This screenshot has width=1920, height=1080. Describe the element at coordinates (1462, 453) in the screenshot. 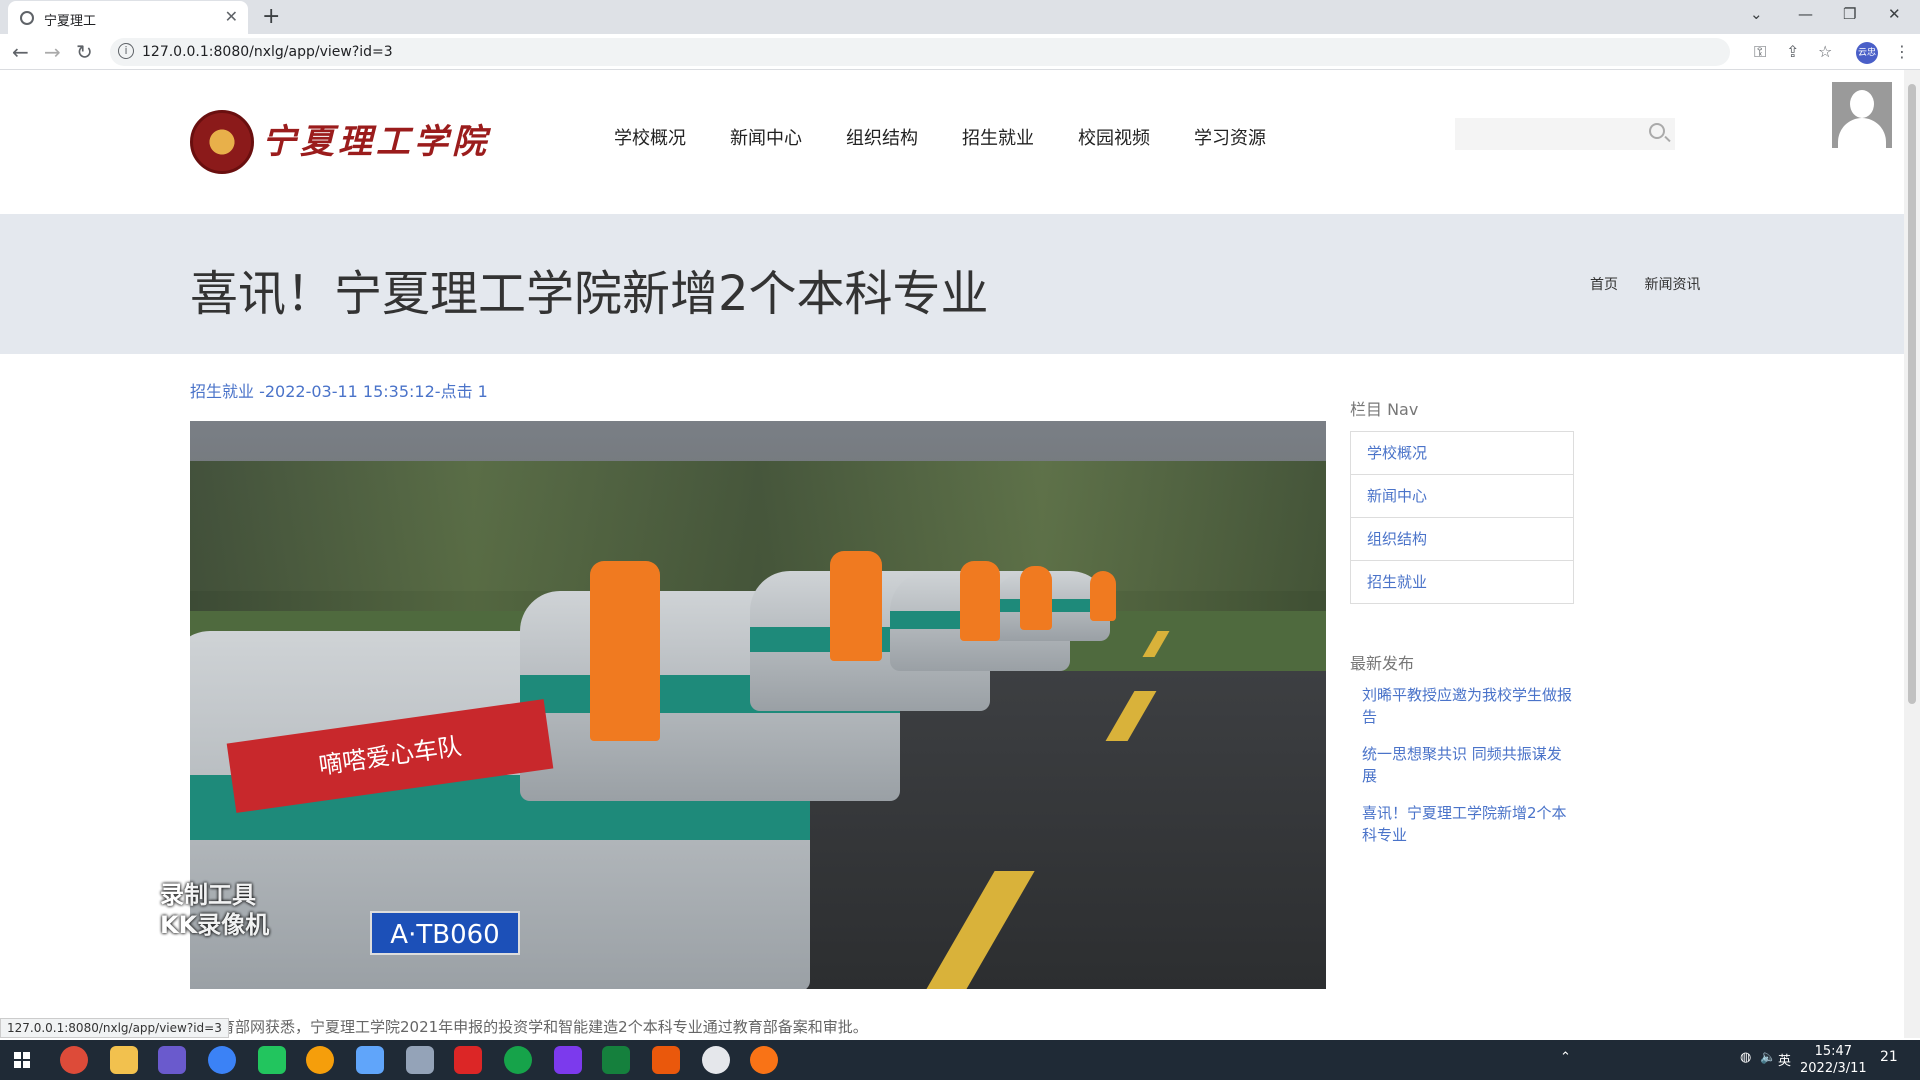

I see `sidebar-item-school-overview: 学校概况` at that location.